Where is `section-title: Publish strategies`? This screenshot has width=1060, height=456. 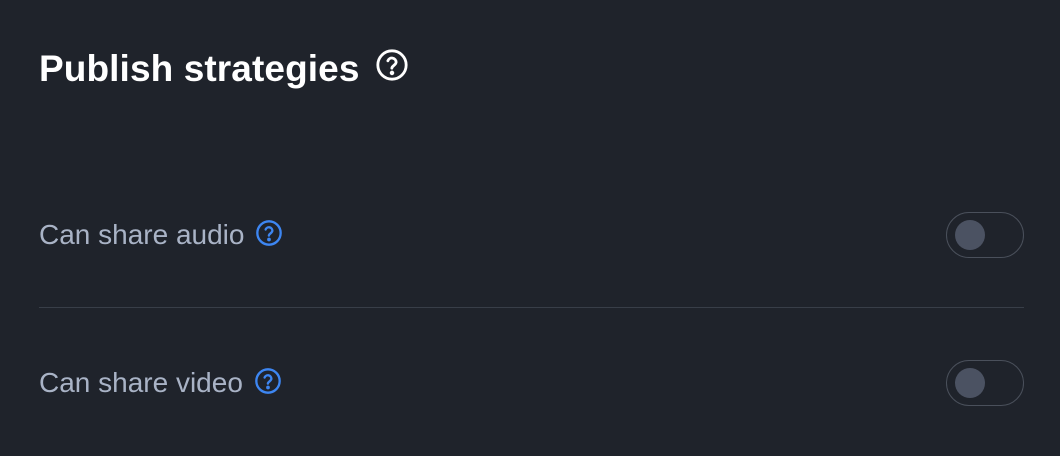
section-title: Publish strategies is located at coordinates (199, 68).